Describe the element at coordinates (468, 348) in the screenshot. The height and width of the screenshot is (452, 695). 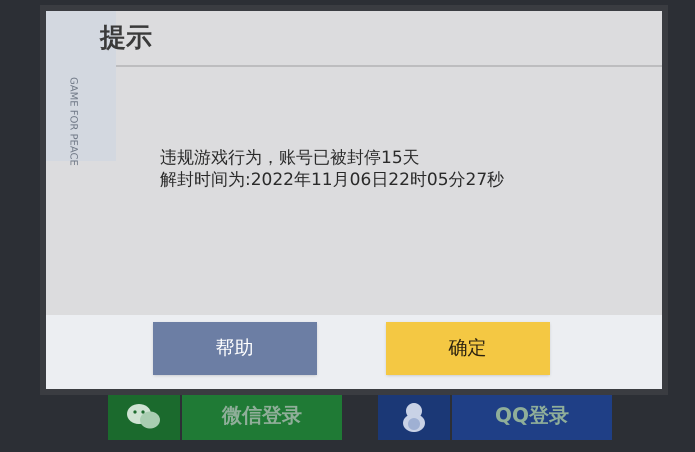
I see `confirm-button: 确定` at that location.